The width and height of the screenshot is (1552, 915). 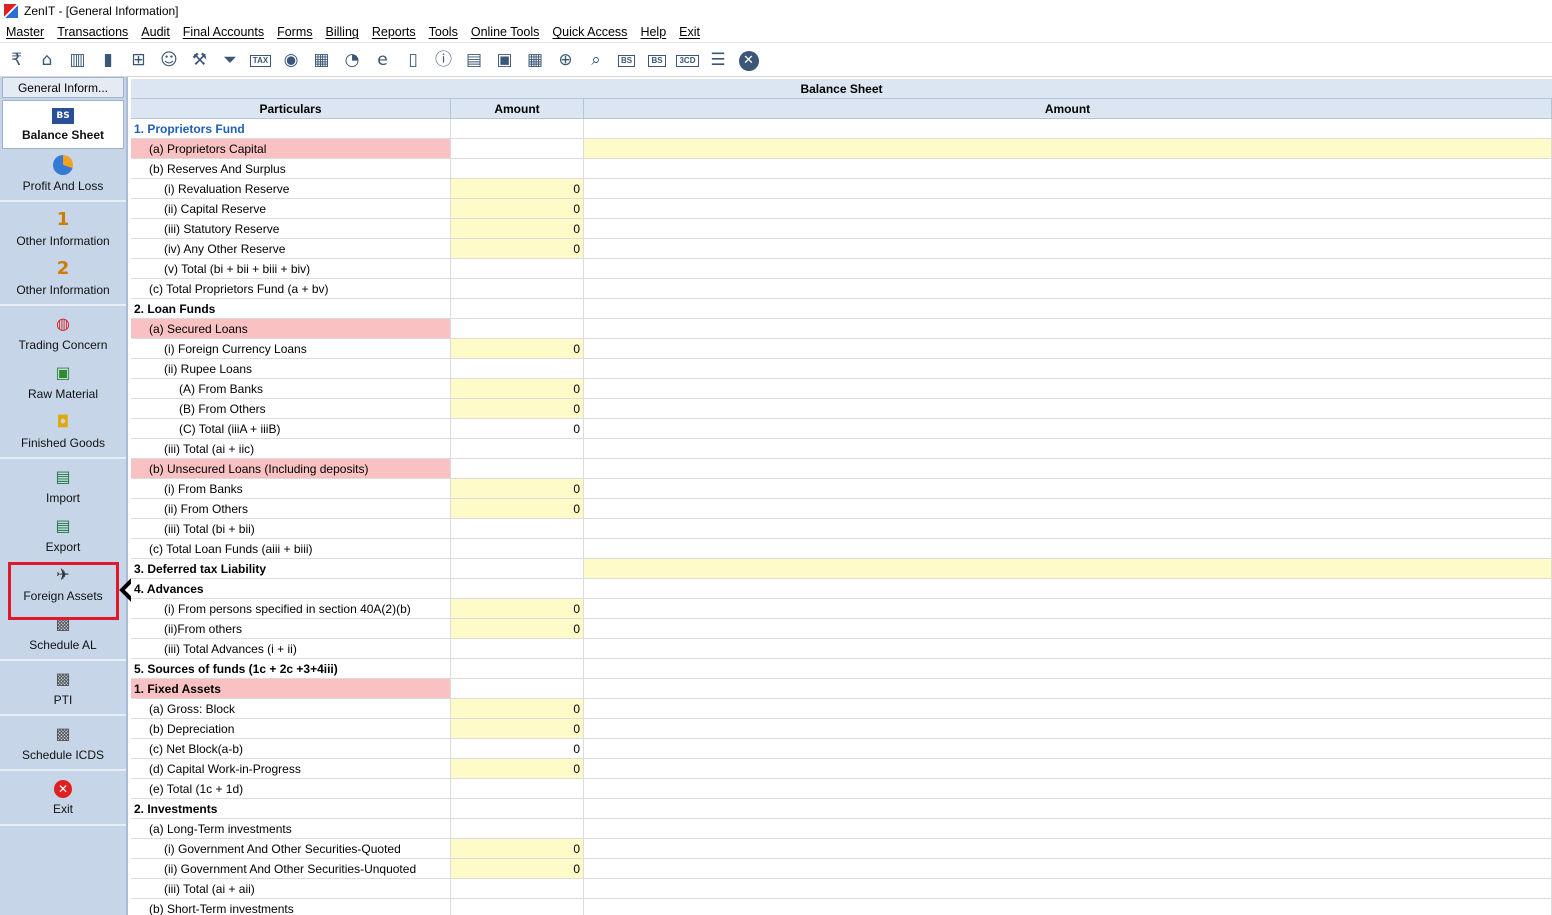 What do you see at coordinates (92, 32) in the screenshot?
I see `menu-transactions: Transactions` at bounding box center [92, 32].